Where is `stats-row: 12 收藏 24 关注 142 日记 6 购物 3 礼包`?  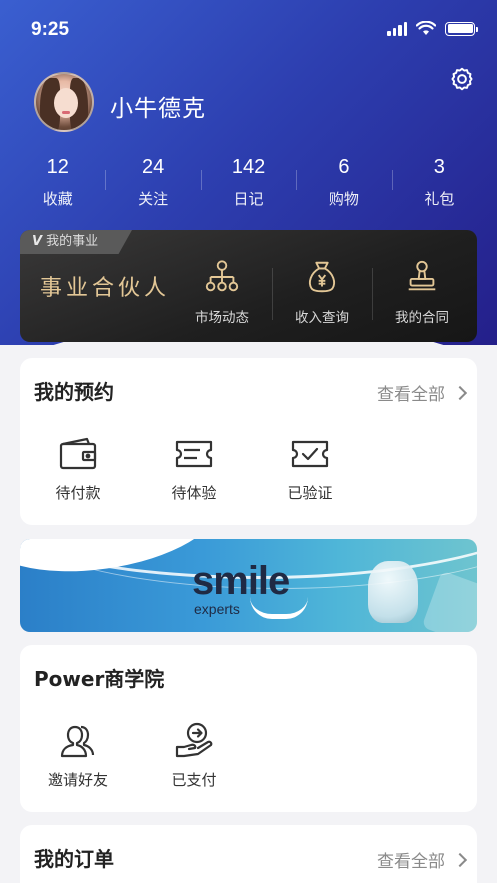 stats-row: 12 收藏 24 关注 142 日记 6 购物 3 礼包 is located at coordinates (248, 181).